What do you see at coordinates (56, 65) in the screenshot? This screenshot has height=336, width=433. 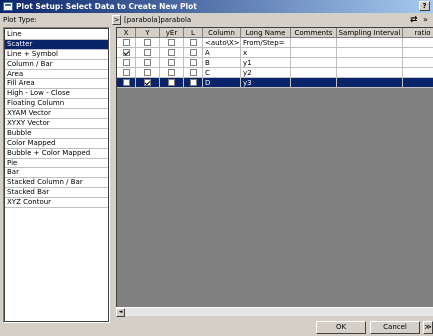 I see `plot-type-item: Column / Bar` at bounding box center [56, 65].